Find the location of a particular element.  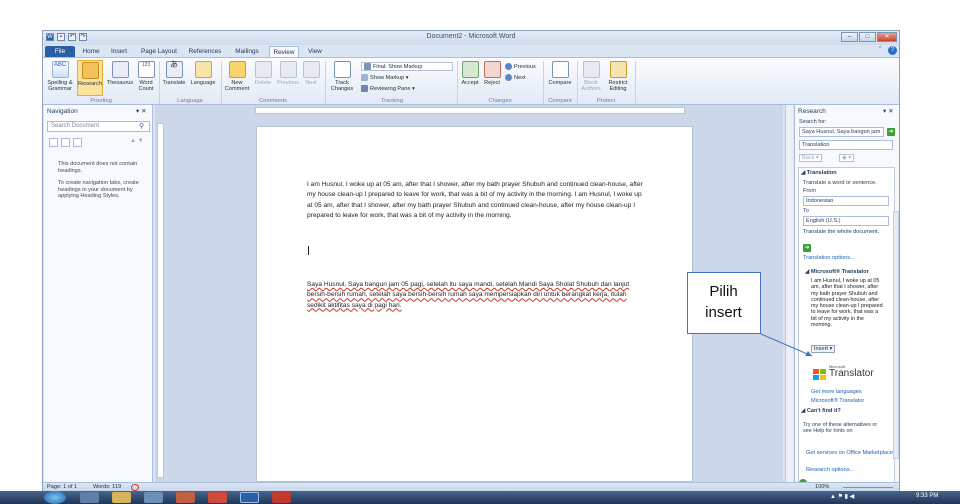

start-button-icon is located at coordinates (55, 497).